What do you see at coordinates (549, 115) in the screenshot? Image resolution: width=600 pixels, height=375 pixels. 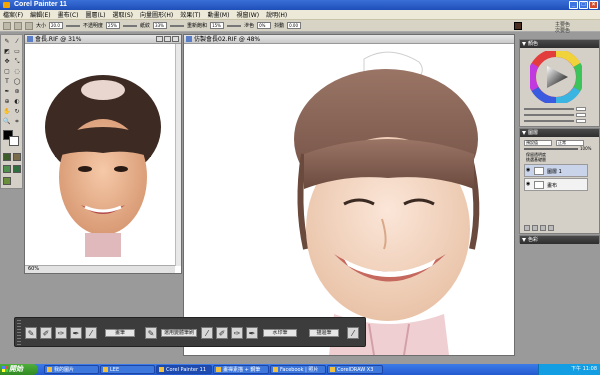 I see `saturation-slider` at bounding box center [549, 115].